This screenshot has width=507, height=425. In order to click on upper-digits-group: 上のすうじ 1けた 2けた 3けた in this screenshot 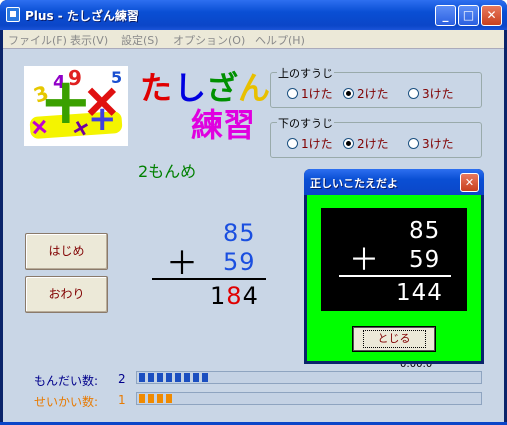, I will do `click(376, 86)`.